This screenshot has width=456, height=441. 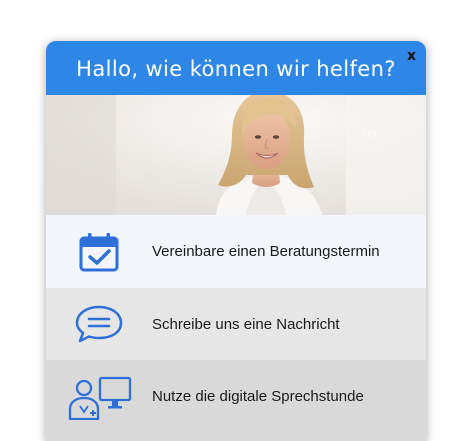 I want to click on video-consultation-icon, so click(x=99, y=390).